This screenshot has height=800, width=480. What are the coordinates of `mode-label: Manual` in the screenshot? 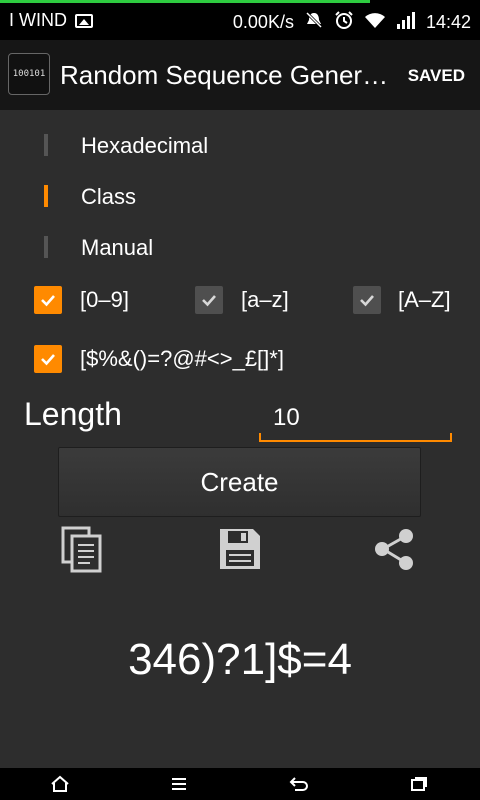 It's located at (117, 247).